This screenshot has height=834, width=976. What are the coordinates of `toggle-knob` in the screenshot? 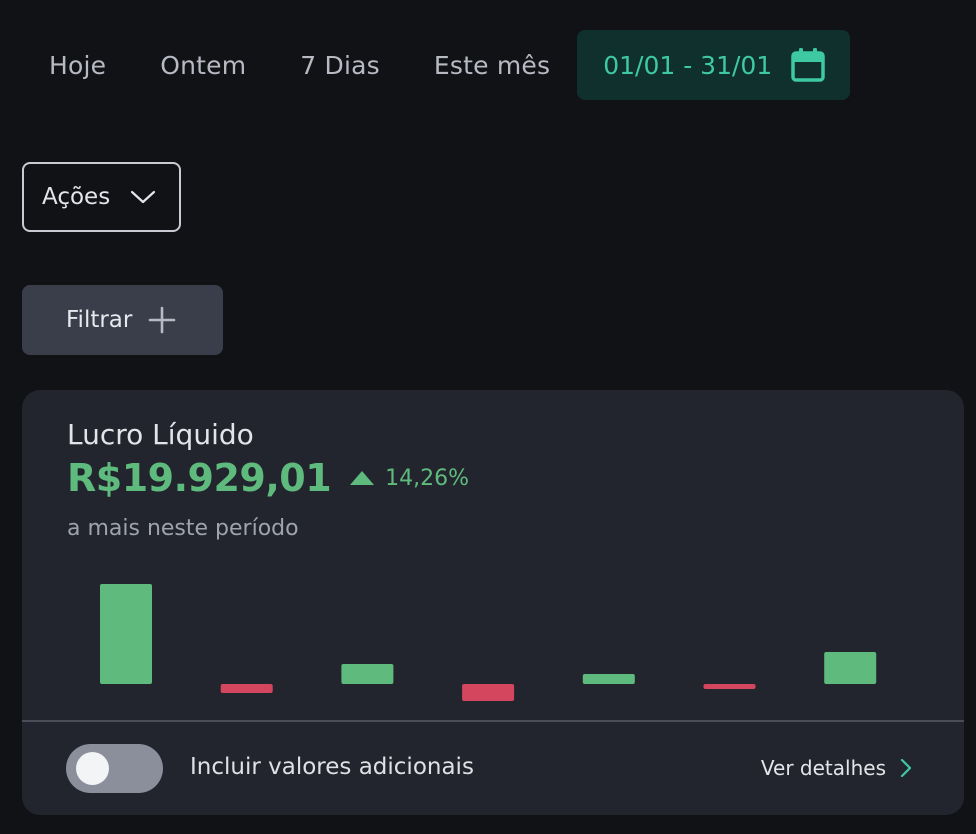 It's located at (92, 768).